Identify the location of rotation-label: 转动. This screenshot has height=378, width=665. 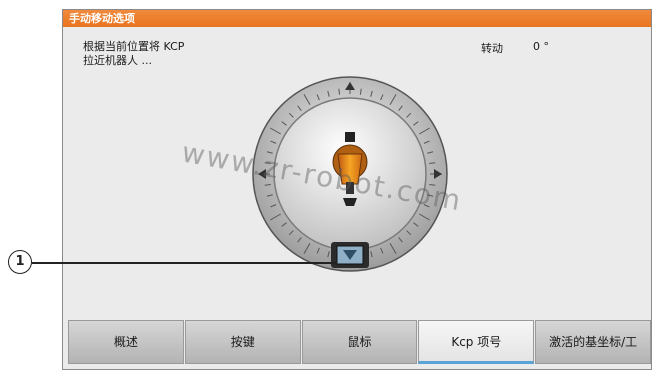
(492, 48).